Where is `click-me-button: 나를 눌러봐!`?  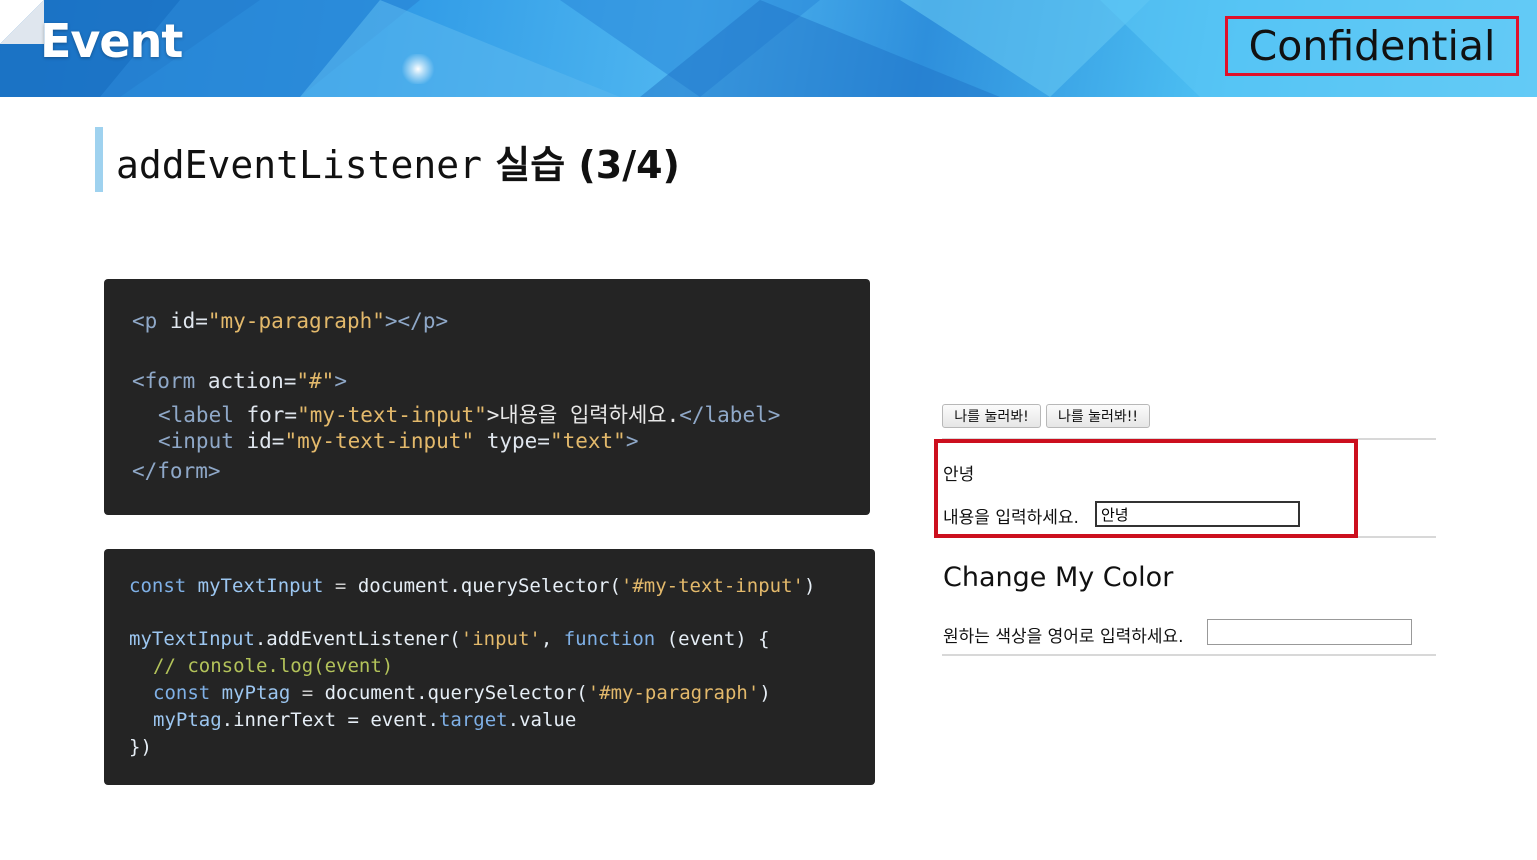 click-me-button: 나를 눌러봐! is located at coordinates (991, 416).